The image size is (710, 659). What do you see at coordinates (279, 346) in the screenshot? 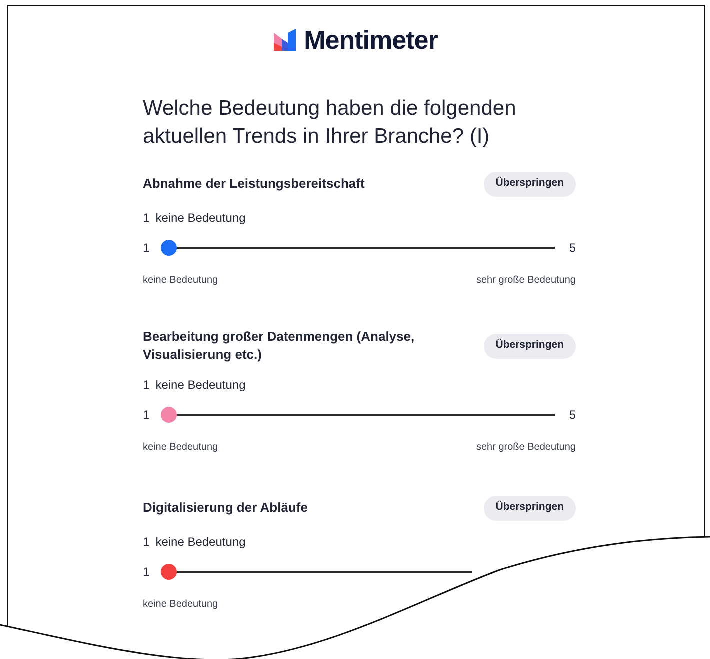
I see `statement-title: Bearbeitung großer Datenmengen (Analyse, Visualisierung etc.)` at bounding box center [279, 346].